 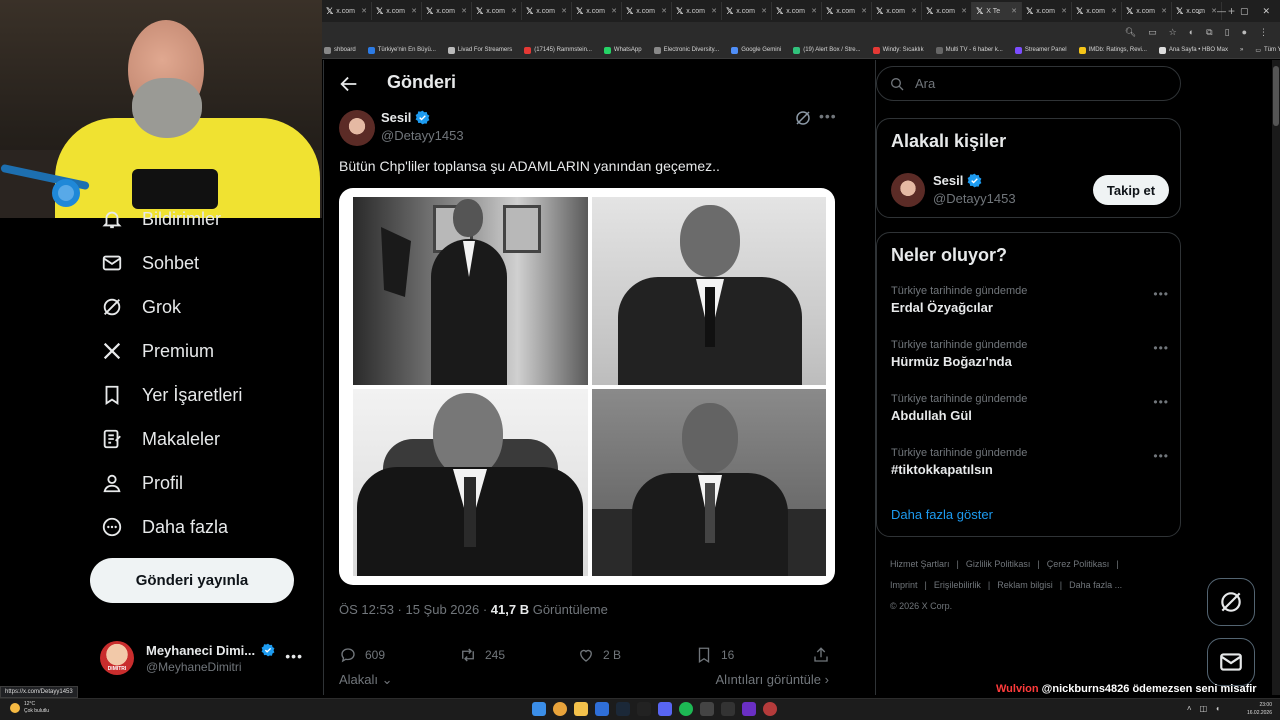 What do you see at coordinates (396, 117) in the screenshot?
I see `author-name: Sesil` at bounding box center [396, 117].